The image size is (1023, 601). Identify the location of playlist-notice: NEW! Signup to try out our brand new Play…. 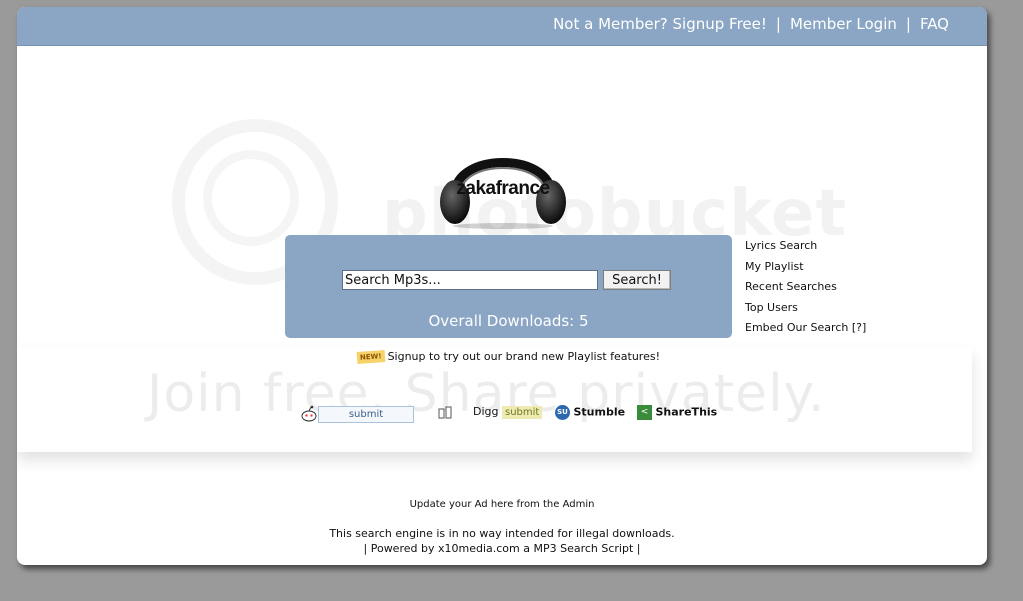
(508, 357).